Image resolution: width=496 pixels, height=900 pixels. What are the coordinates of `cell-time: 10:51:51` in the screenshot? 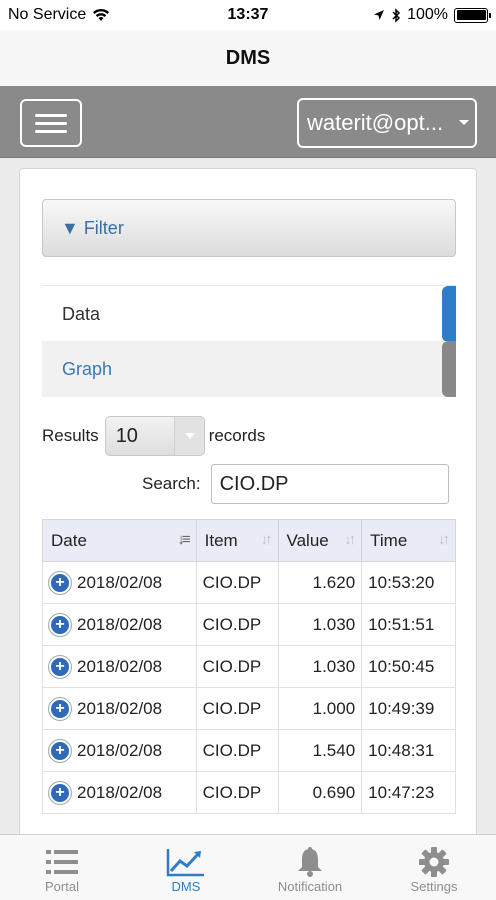 It's located at (408, 624).